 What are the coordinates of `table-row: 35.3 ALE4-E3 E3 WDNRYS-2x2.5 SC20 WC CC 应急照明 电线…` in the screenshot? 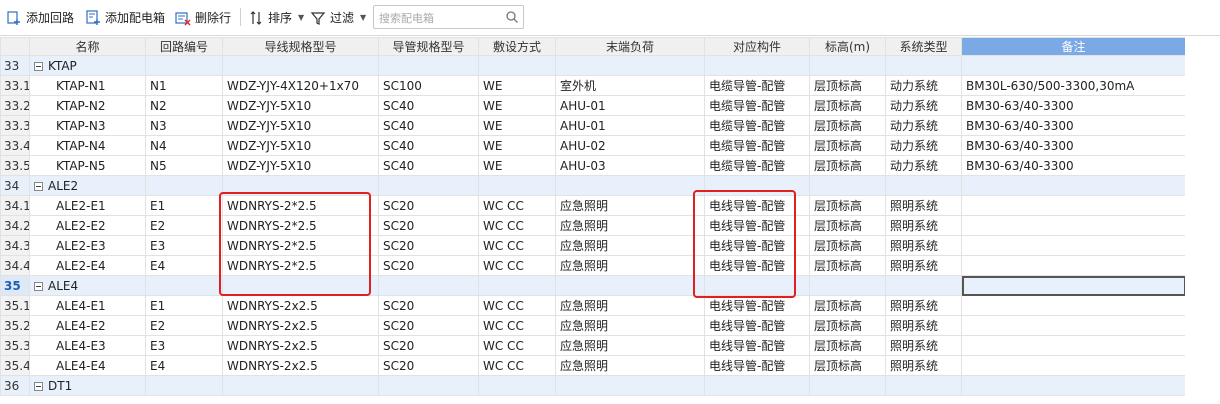 It's located at (593, 345).